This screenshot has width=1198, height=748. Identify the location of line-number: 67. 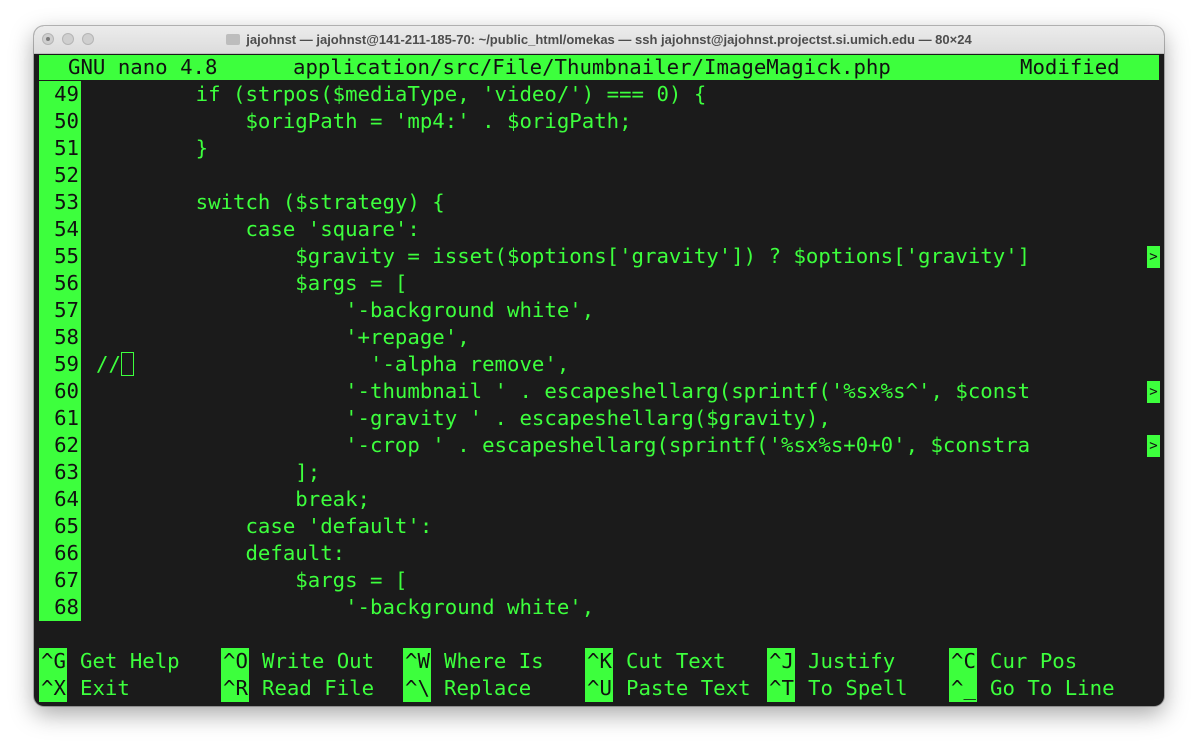
(60, 580).